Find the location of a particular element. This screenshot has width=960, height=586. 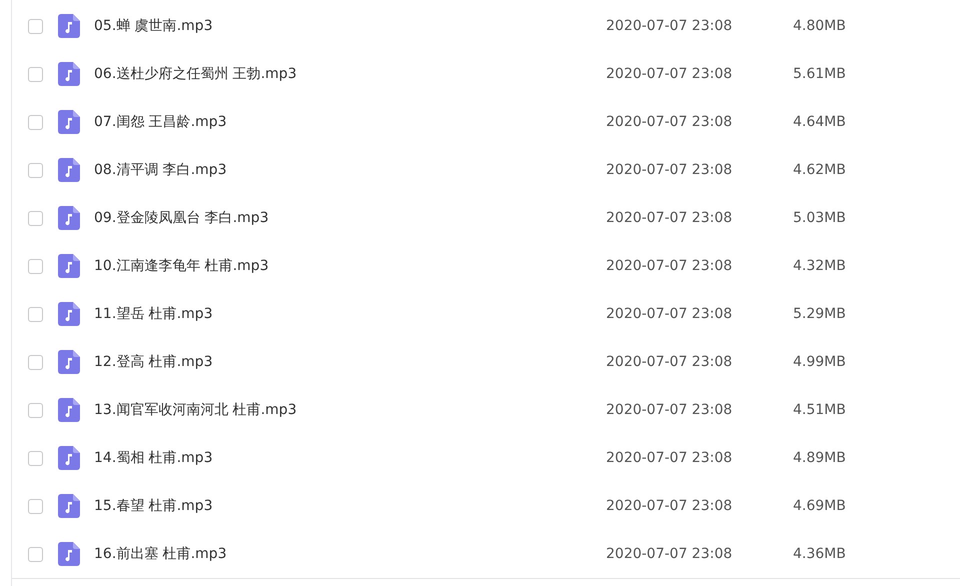

file-size: 5.29MB is located at coordinates (819, 314).